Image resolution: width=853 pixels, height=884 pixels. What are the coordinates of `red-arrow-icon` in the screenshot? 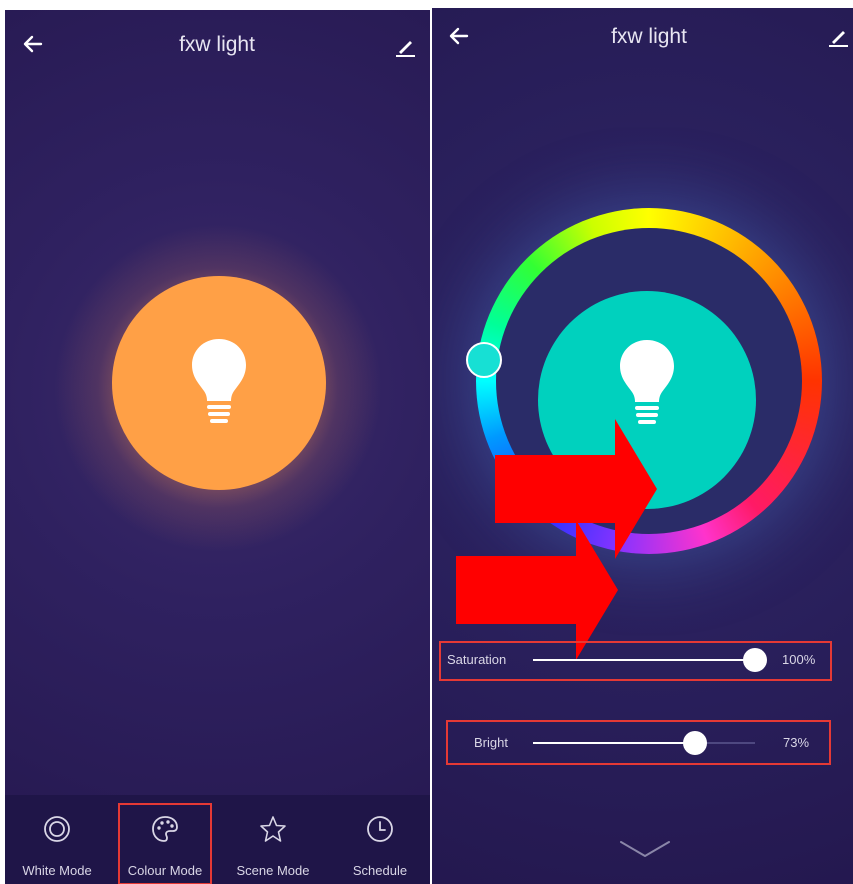 It's located at (537, 590).